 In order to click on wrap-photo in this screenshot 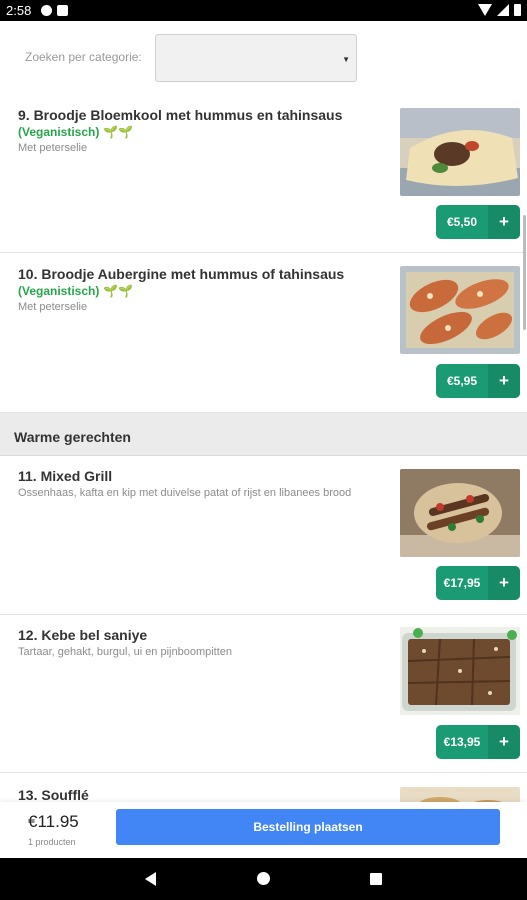, I will do `click(460, 152)`.